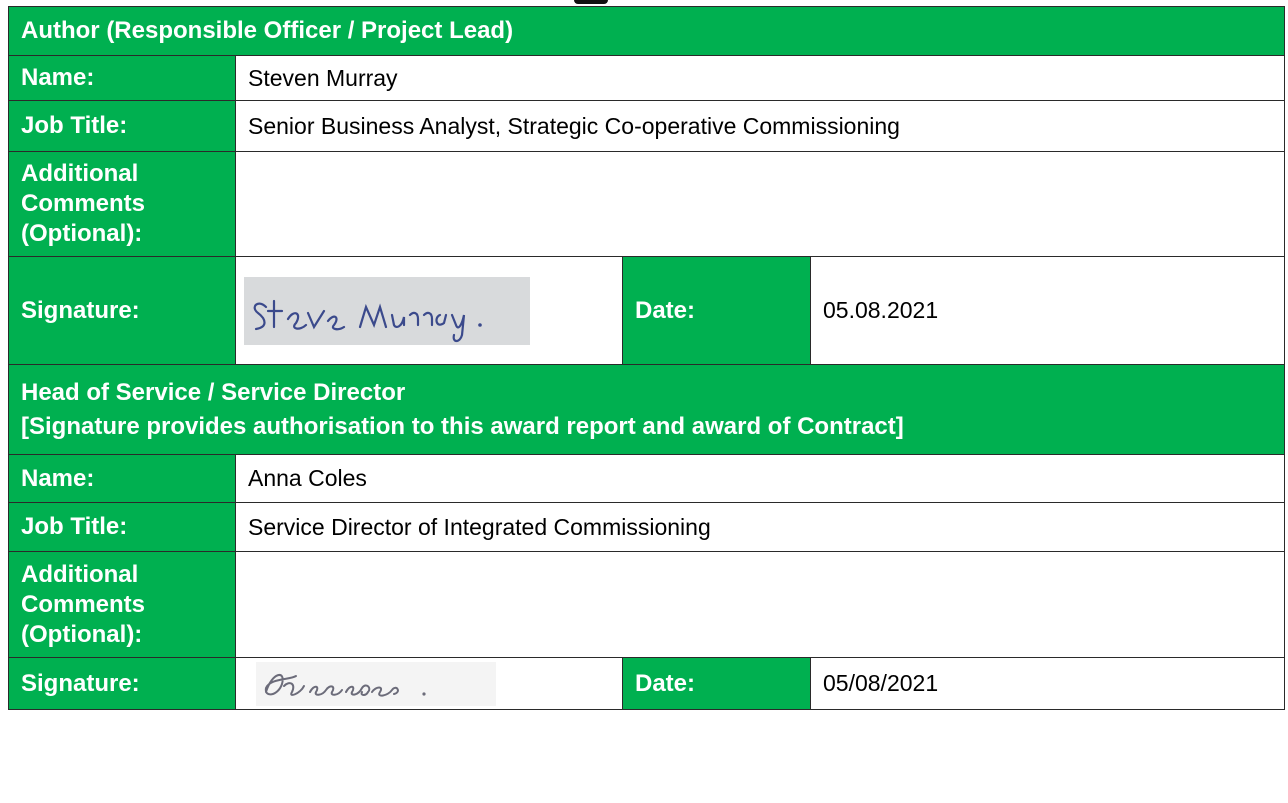  What do you see at coordinates (1047, 683) in the screenshot?
I see `director-date-value: 05/08/2021` at bounding box center [1047, 683].